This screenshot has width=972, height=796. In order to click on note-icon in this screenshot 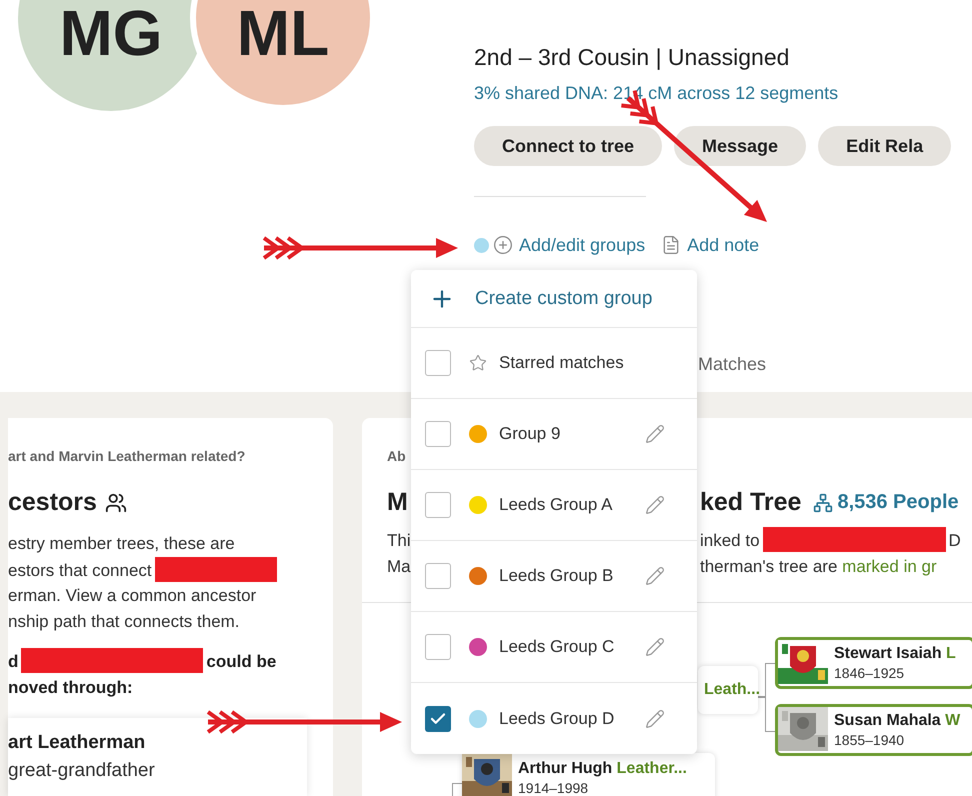, I will do `click(671, 245)`.